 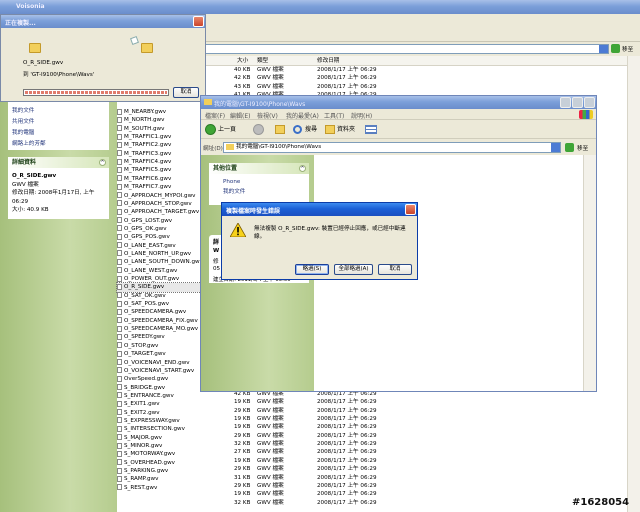 What do you see at coordinates (361, 115) in the screenshot?
I see `menu-help: 說明(H)` at bounding box center [361, 115].